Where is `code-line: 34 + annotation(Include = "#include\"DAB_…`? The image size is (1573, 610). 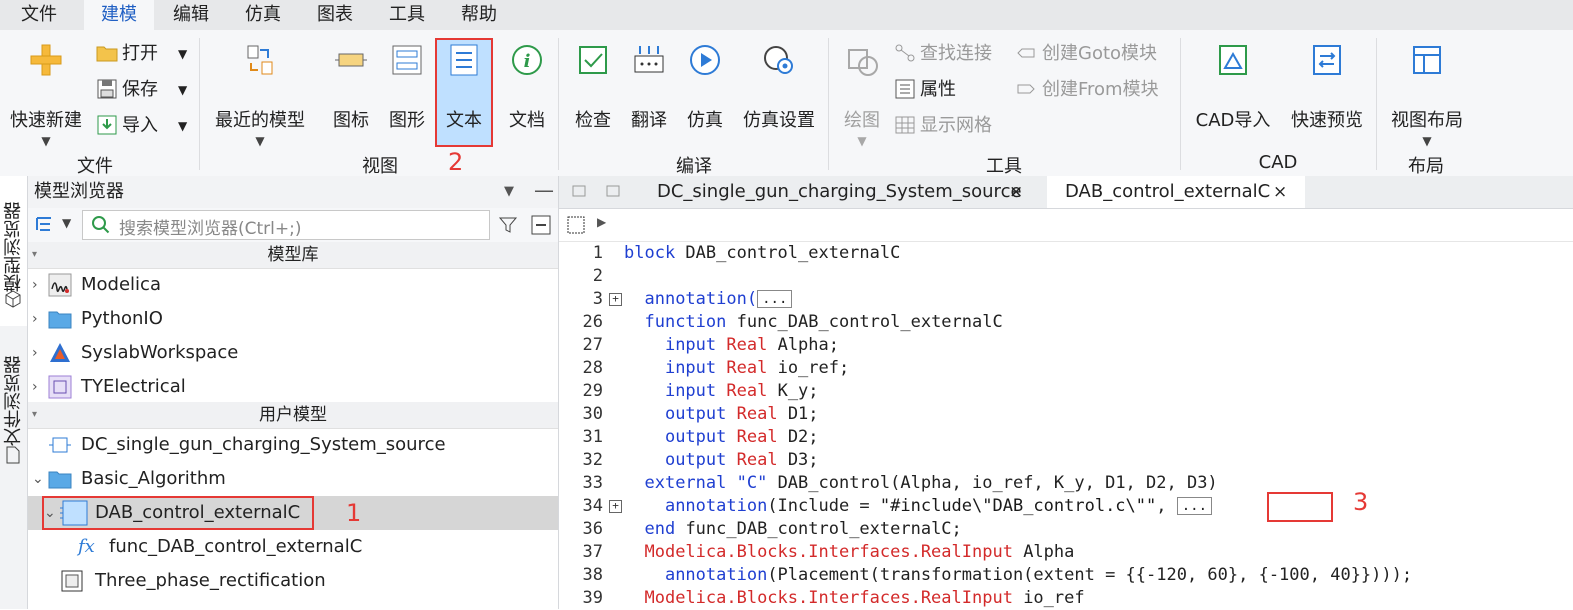
code-line: 34 + annotation(Include = "#include\"DAB_… is located at coordinates (1066, 506).